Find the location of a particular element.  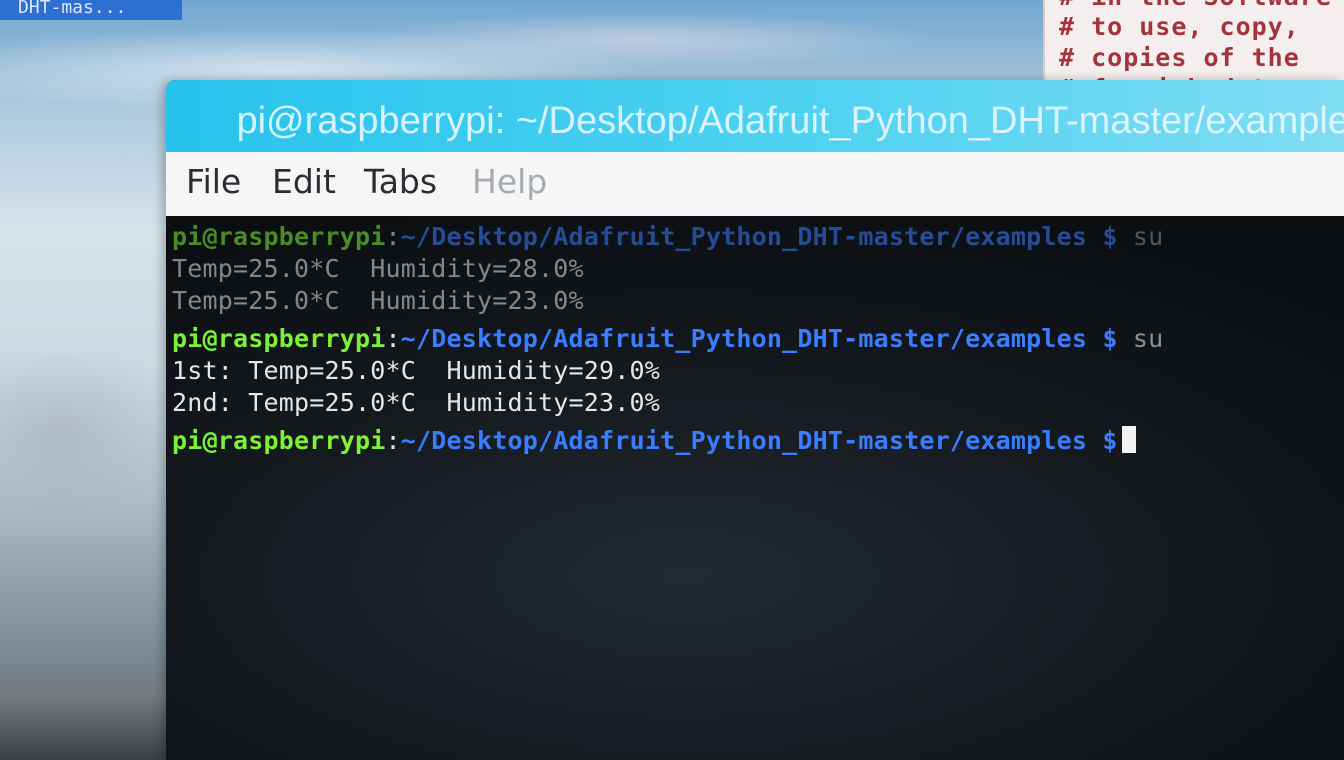

menu-tabs: Tabs is located at coordinates (400, 181).